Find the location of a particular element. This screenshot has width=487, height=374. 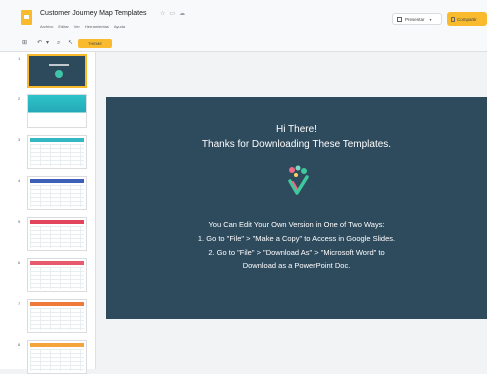

slide-step-2-cont: Download as a PowerPoint Doc. is located at coordinates (296, 265).